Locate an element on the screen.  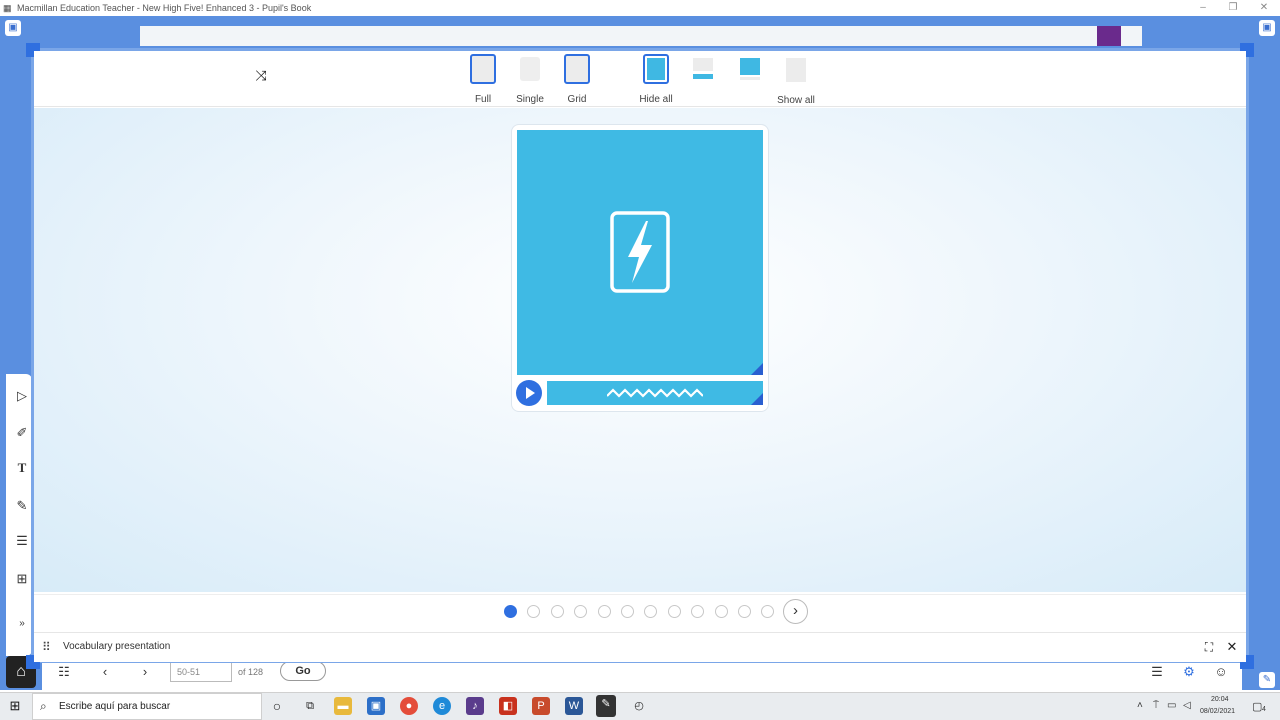
users-icon: ☺ is located at coordinates (1221, 672).